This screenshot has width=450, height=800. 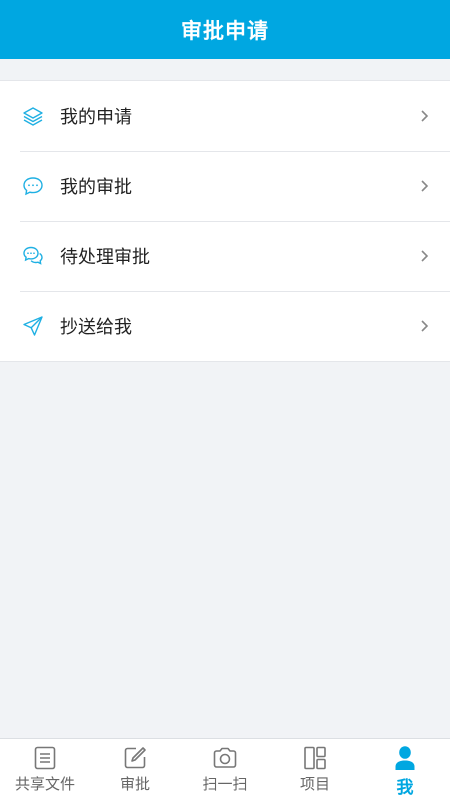 What do you see at coordinates (225, 116) in the screenshot?
I see `menu-item-my-requests: 我的申请` at bounding box center [225, 116].